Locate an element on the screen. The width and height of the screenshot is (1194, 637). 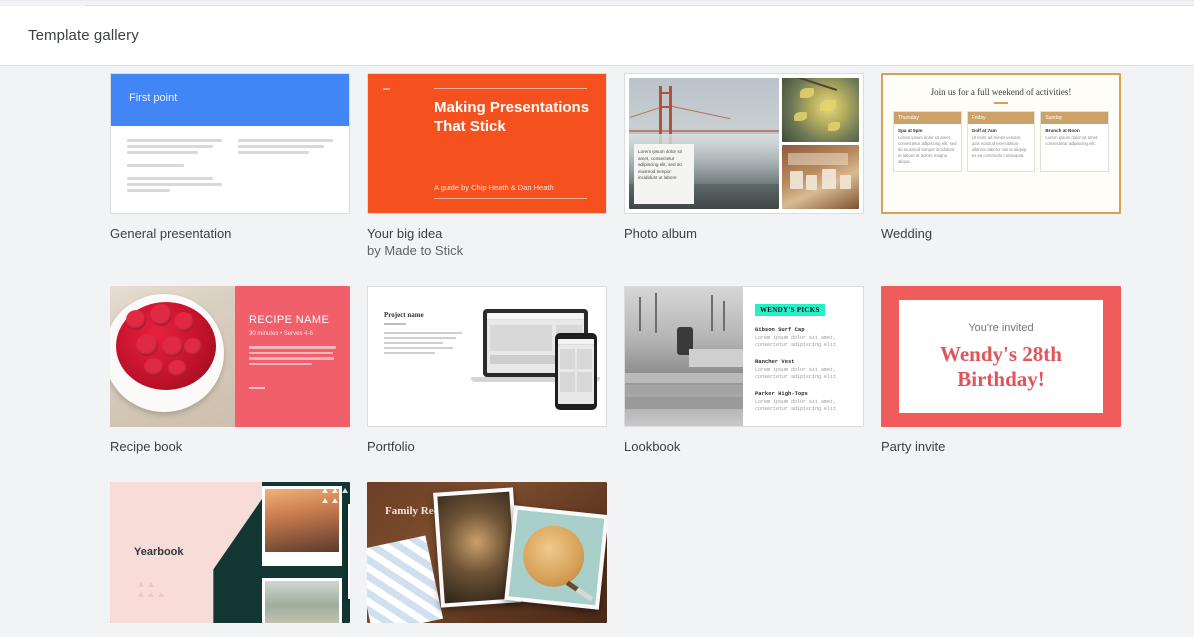
template-thumbnail-portfolio: Project name is located at coordinates (487, 356).